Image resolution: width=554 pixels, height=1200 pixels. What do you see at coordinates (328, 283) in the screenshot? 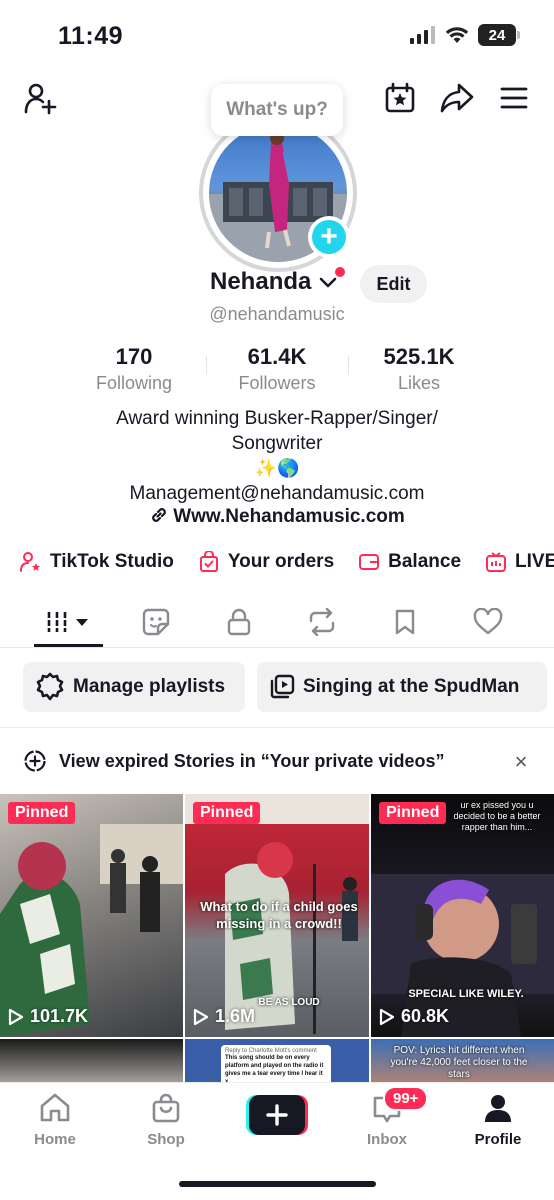
I see `chevron-down-icon` at bounding box center [328, 283].